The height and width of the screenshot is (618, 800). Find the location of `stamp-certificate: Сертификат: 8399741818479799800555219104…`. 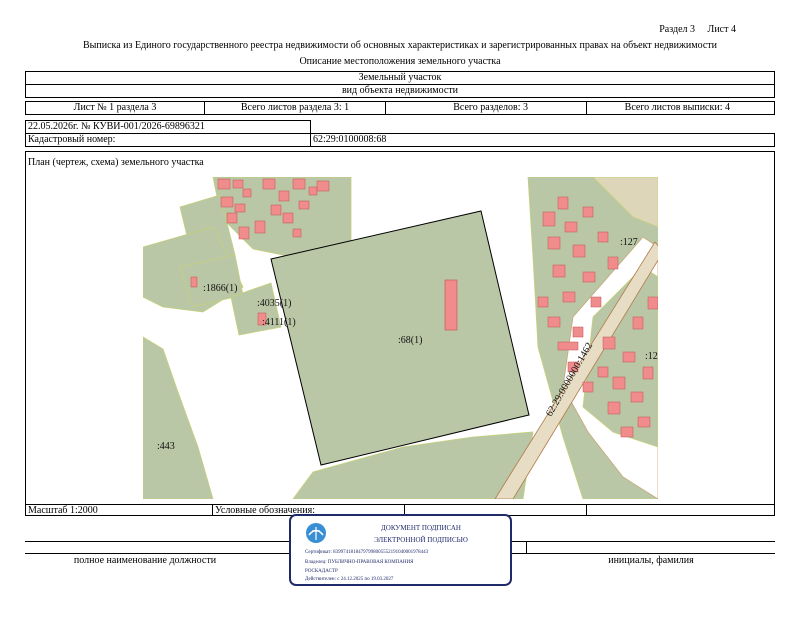

stamp-certificate: Сертификат: 8399741818479799800555219104… is located at coordinates (367, 552).